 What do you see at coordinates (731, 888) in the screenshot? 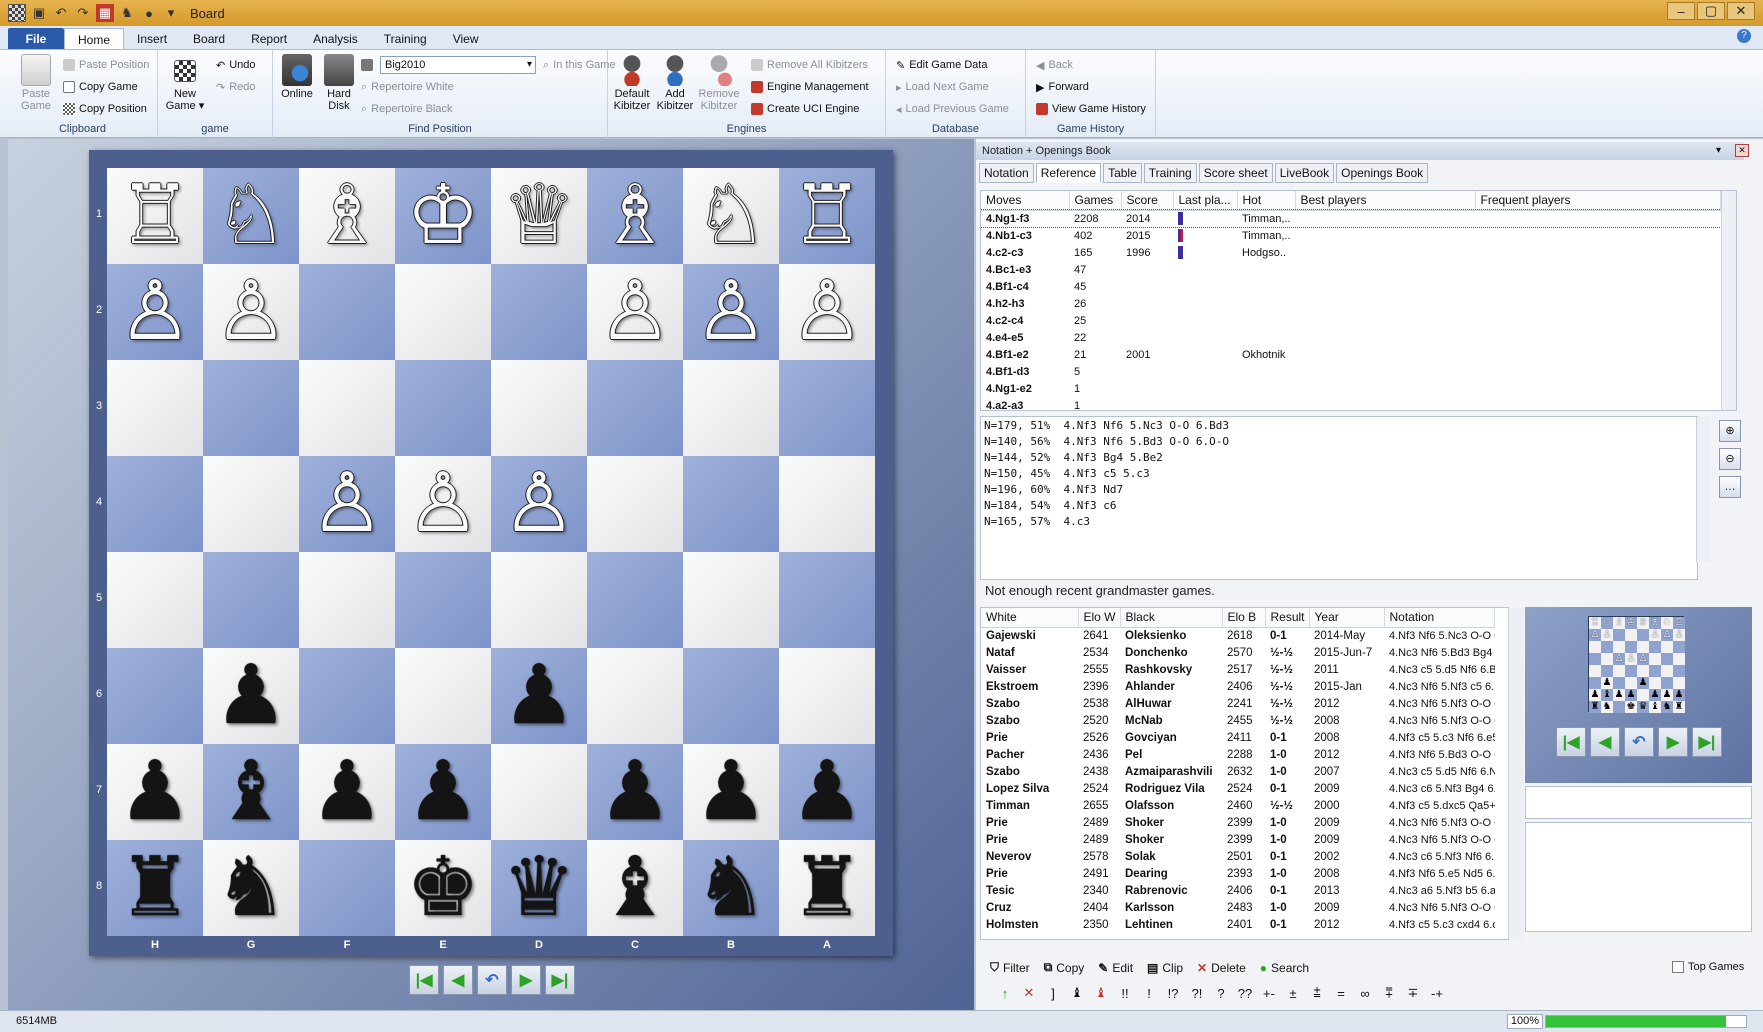
I see `square-b8: ♞` at bounding box center [731, 888].